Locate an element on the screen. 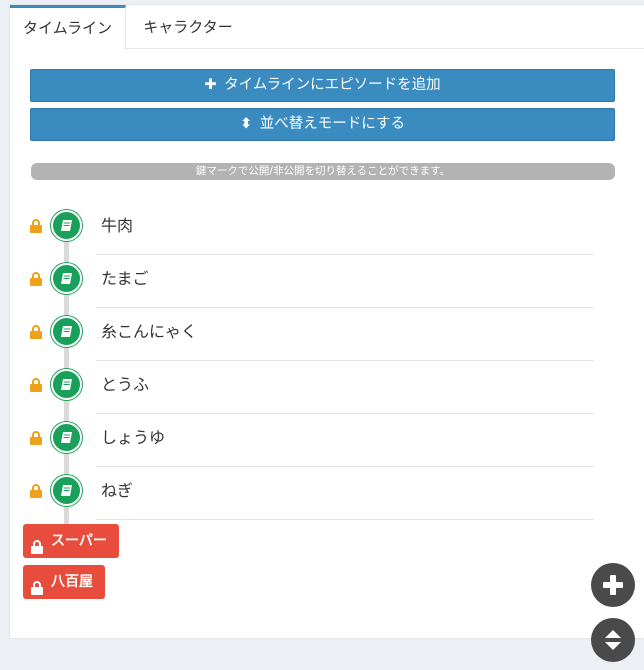 The width and height of the screenshot is (644, 670). timeline-item: 糸こんにゃく is located at coordinates (310, 340).